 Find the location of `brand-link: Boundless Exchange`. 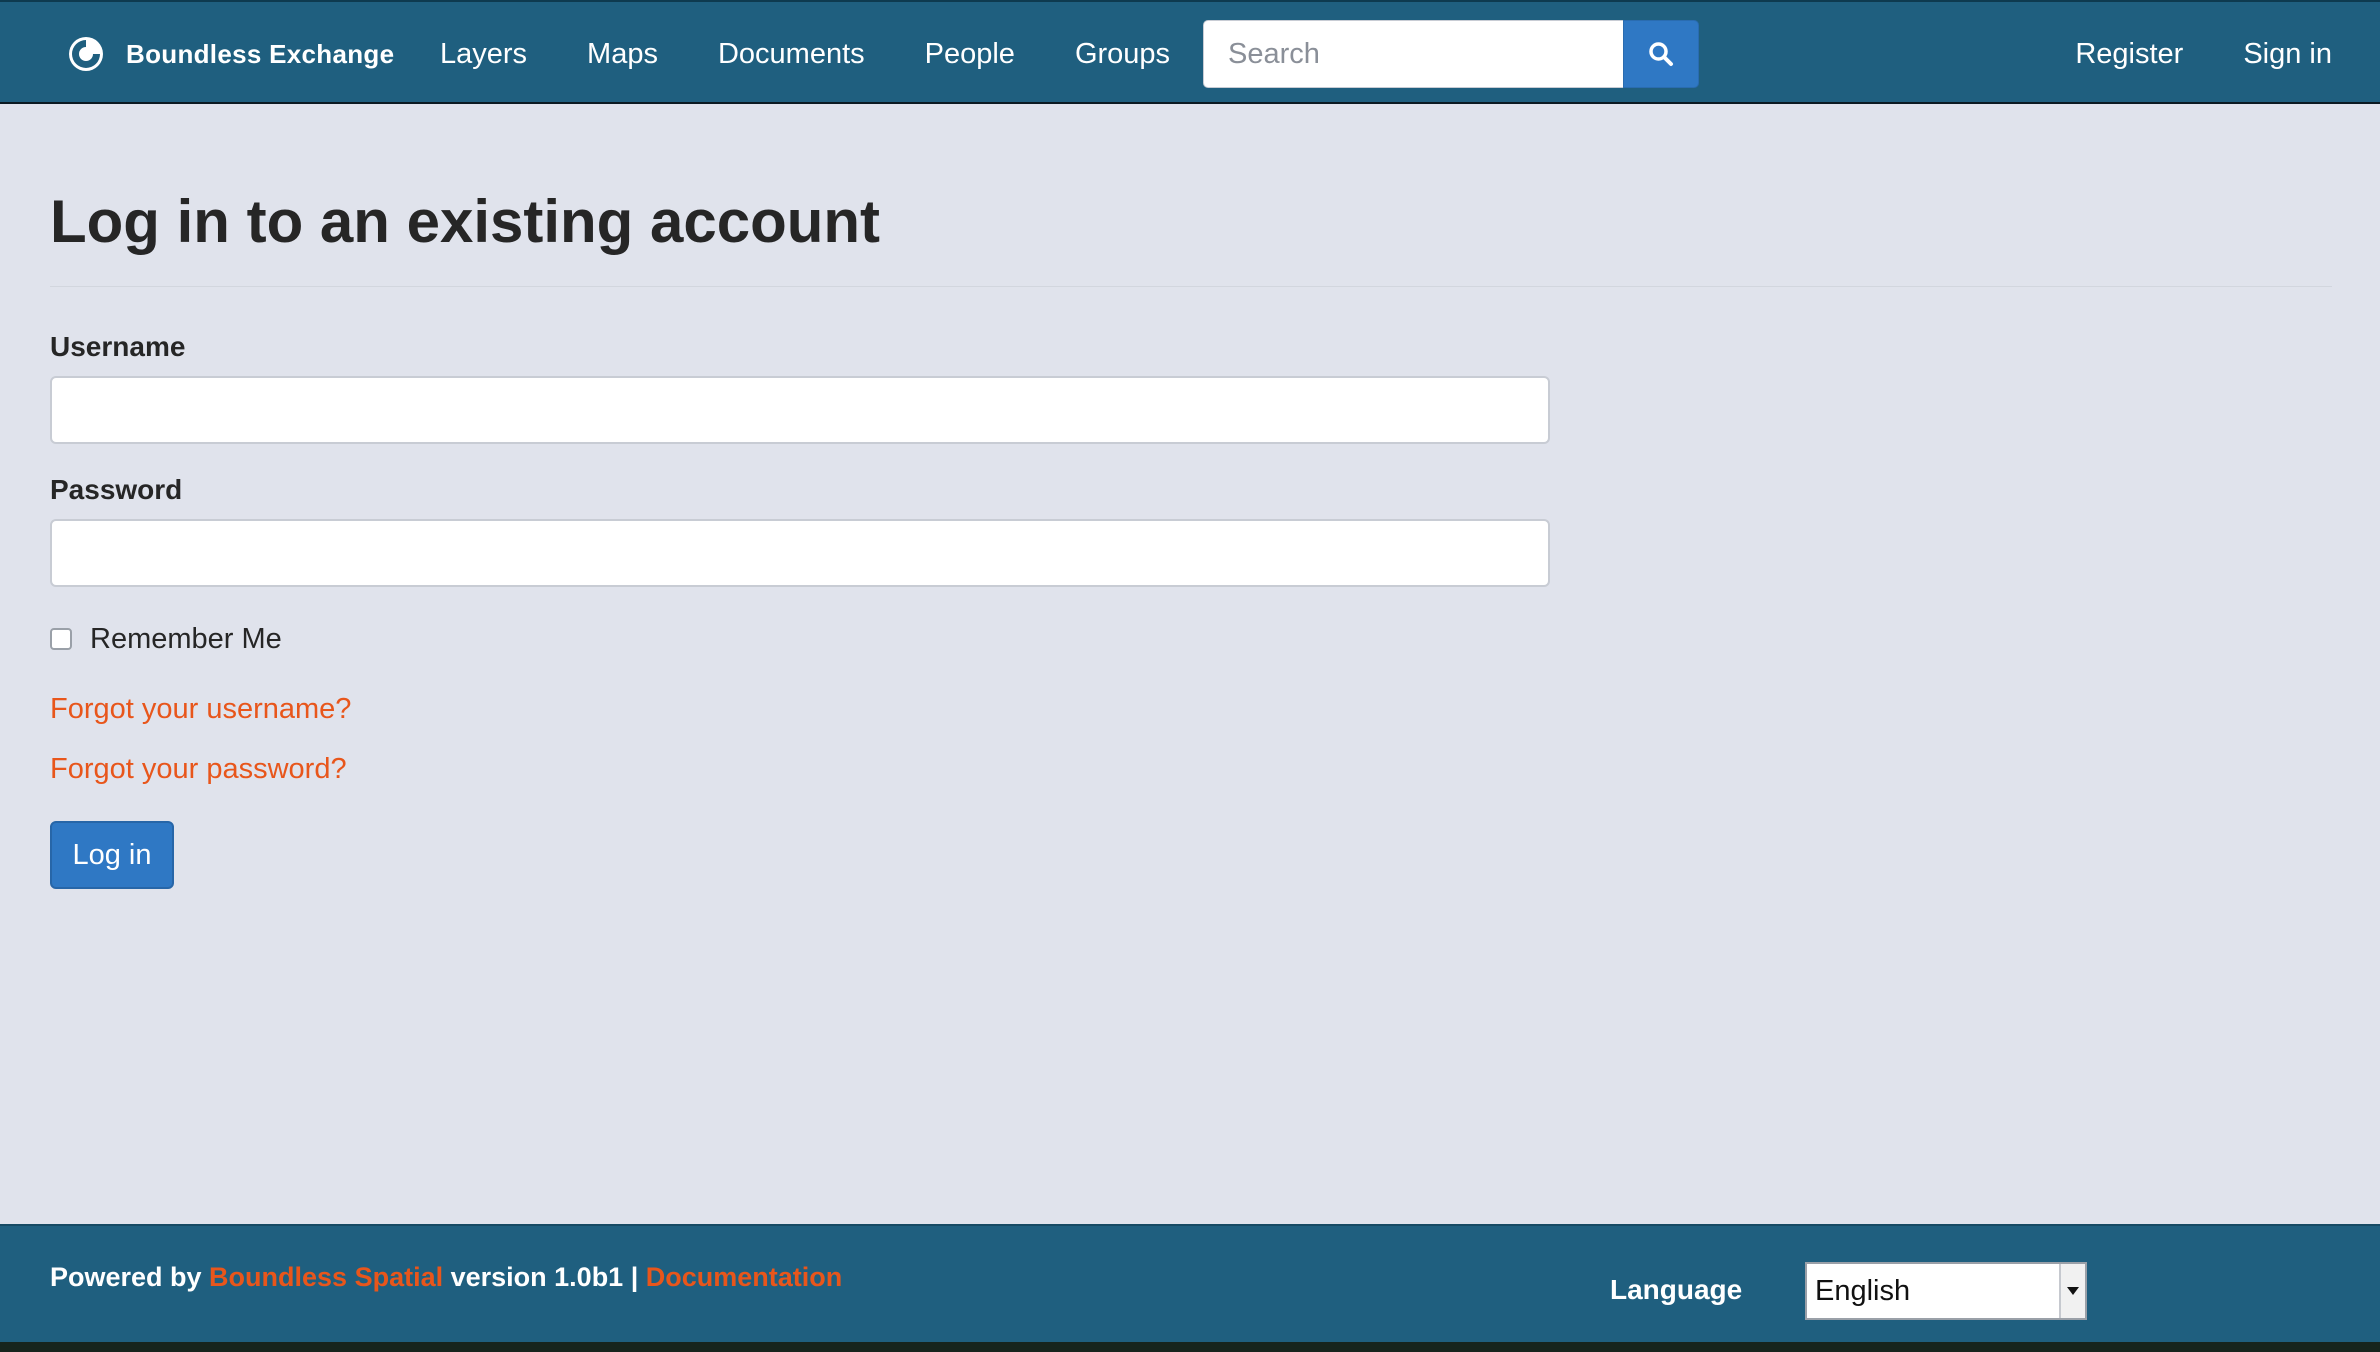

brand-link: Boundless Exchange is located at coordinates (230, 54).